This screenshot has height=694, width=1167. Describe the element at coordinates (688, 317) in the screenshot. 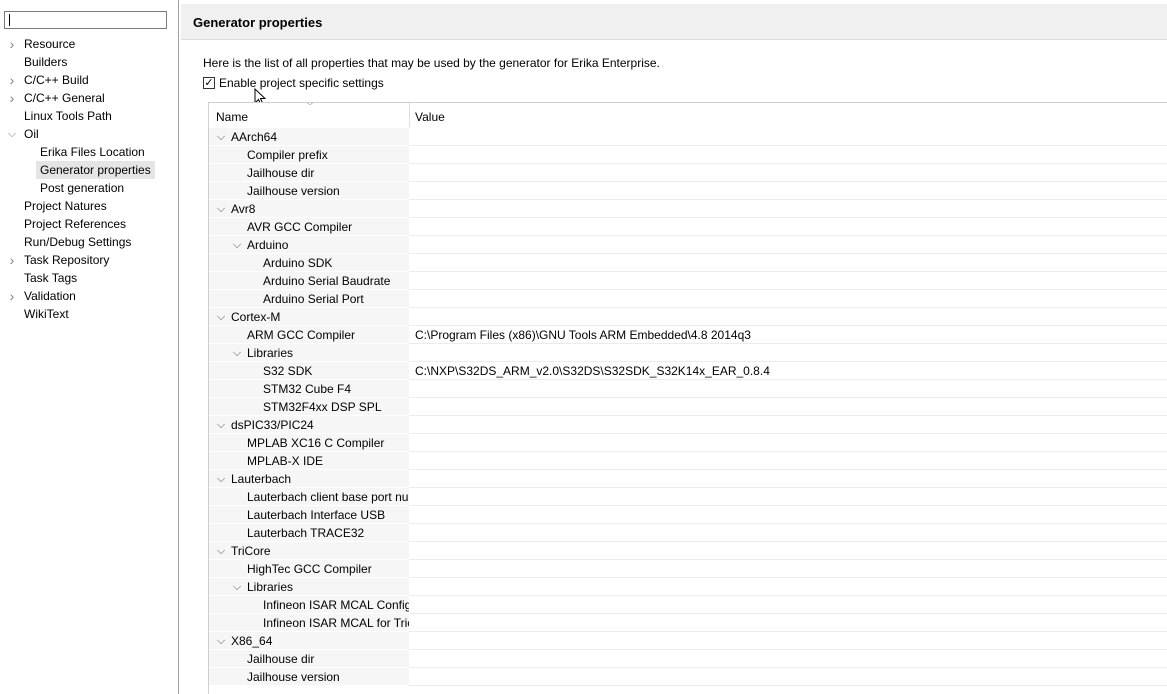

I see `table-row: ⌵ Cortex-M` at that location.